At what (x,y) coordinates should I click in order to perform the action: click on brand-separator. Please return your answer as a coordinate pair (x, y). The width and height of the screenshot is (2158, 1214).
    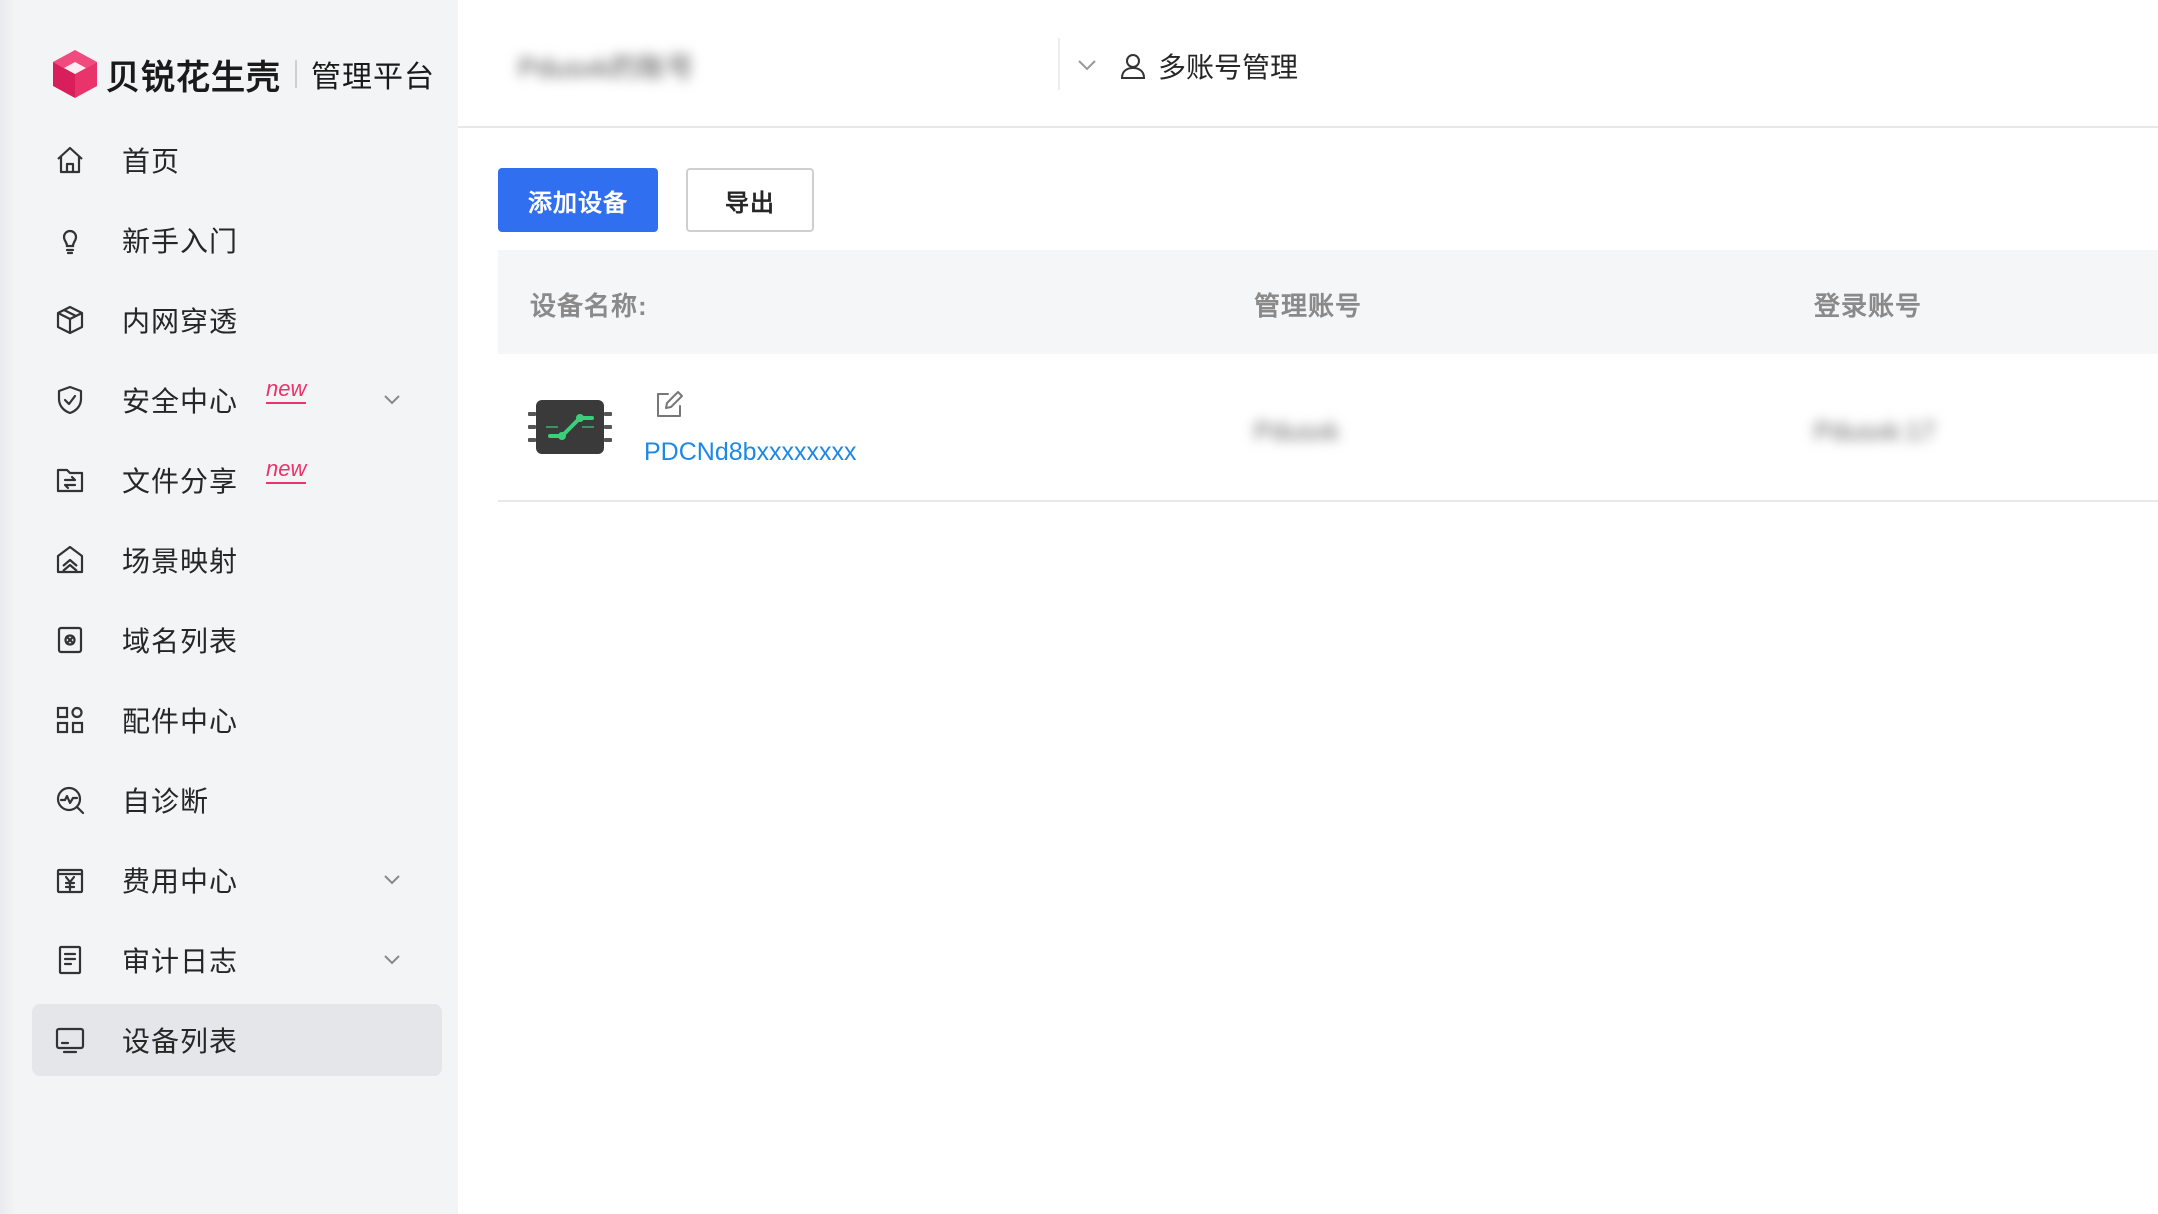
    Looking at the image, I should click on (296, 74).